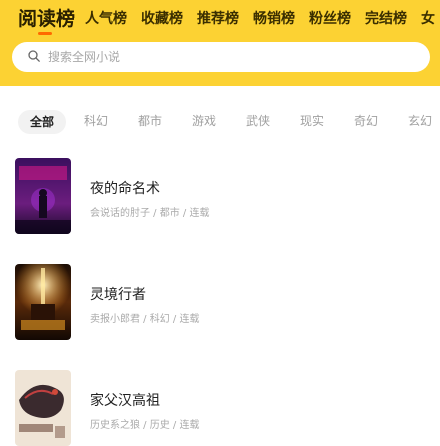  What do you see at coordinates (34, 56) in the screenshot?
I see `search-icon` at bounding box center [34, 56].